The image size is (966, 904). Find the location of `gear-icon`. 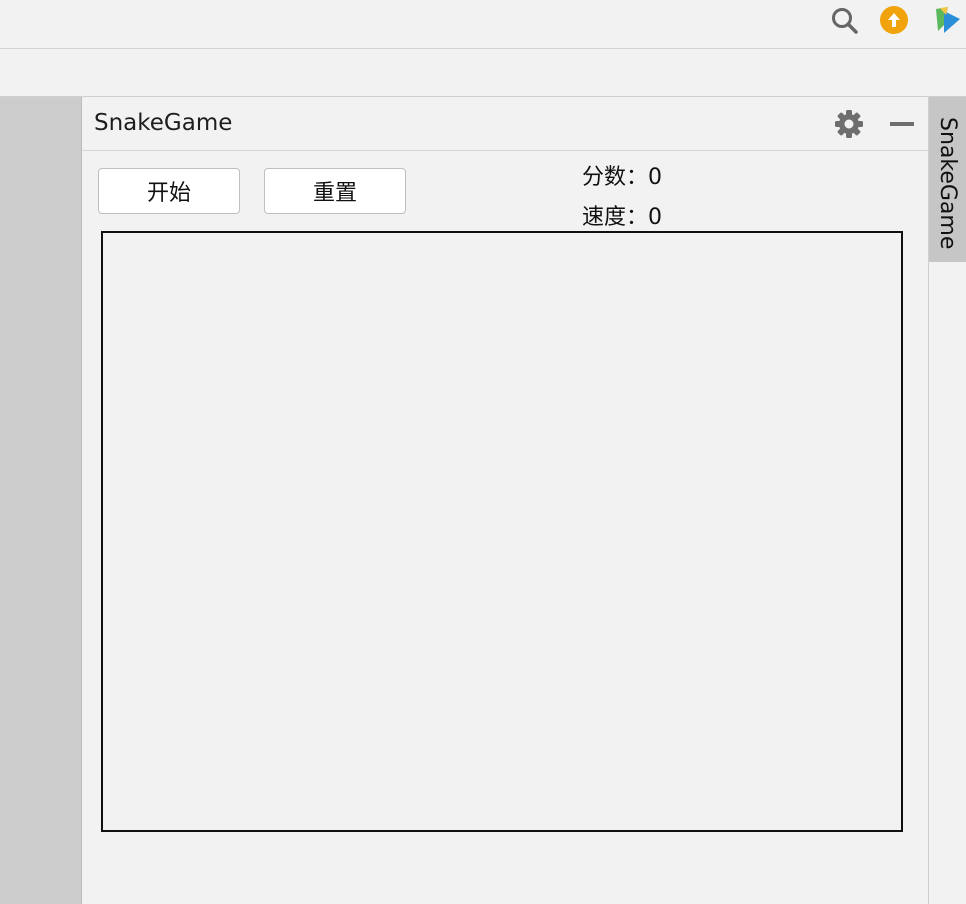

gear-icon is located at coordinates (849, 124).